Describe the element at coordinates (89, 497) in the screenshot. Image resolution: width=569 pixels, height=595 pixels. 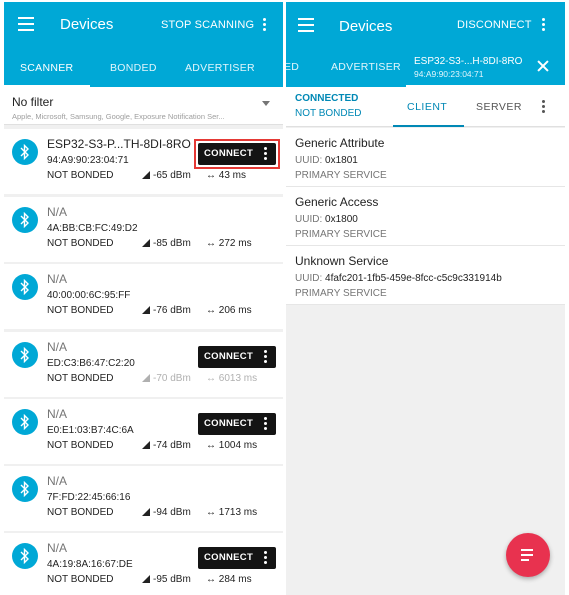
I see `device-address: 7F:FD:22:45:66:16` at that location.